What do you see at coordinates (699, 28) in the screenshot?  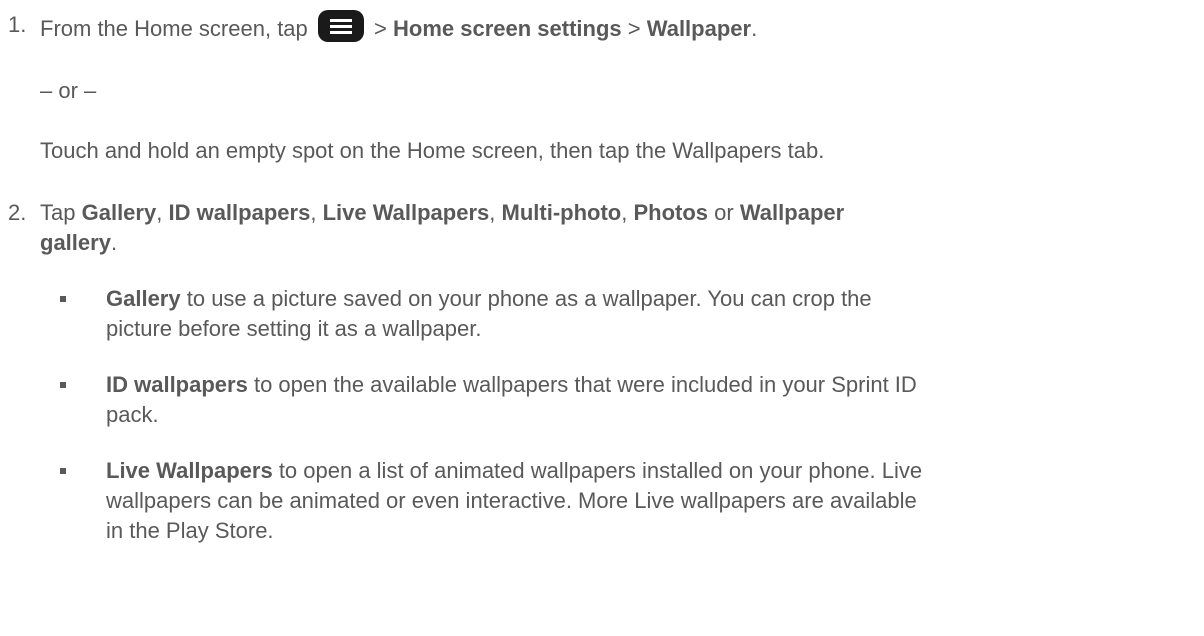 I see `wallpaper-label: Wallpaper` at bounding box center [699, 28].